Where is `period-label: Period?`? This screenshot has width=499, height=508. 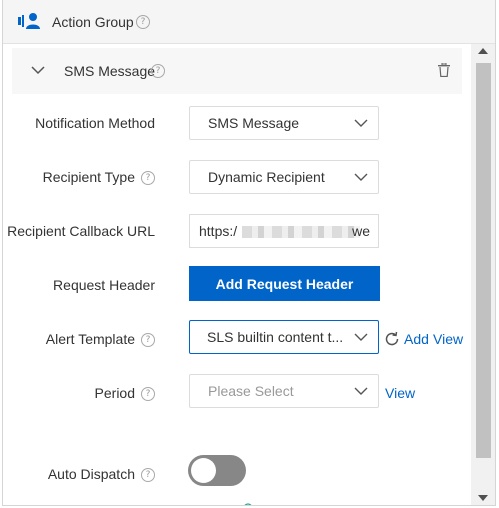 period-label: Period? is located at coordinates (124, 393).